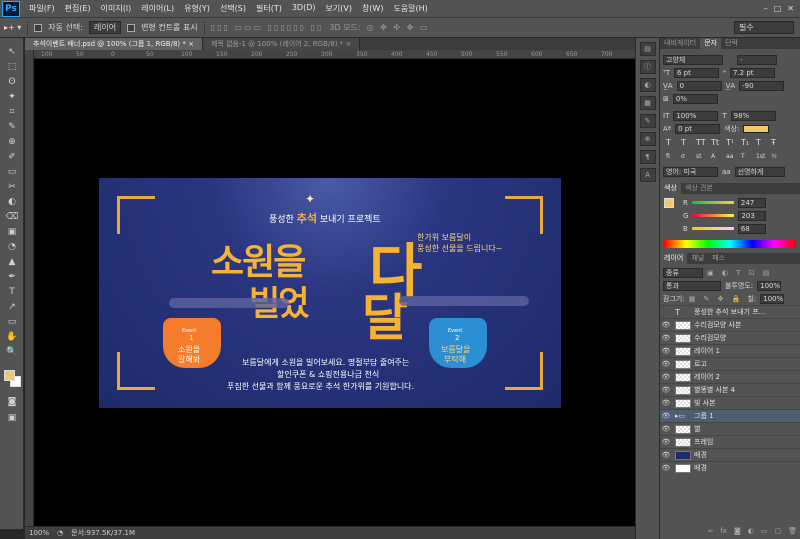 The width and height of the screenshot is (800, 539). I want to click on language-dropdown: 영어: 미국, so click(690, 171).